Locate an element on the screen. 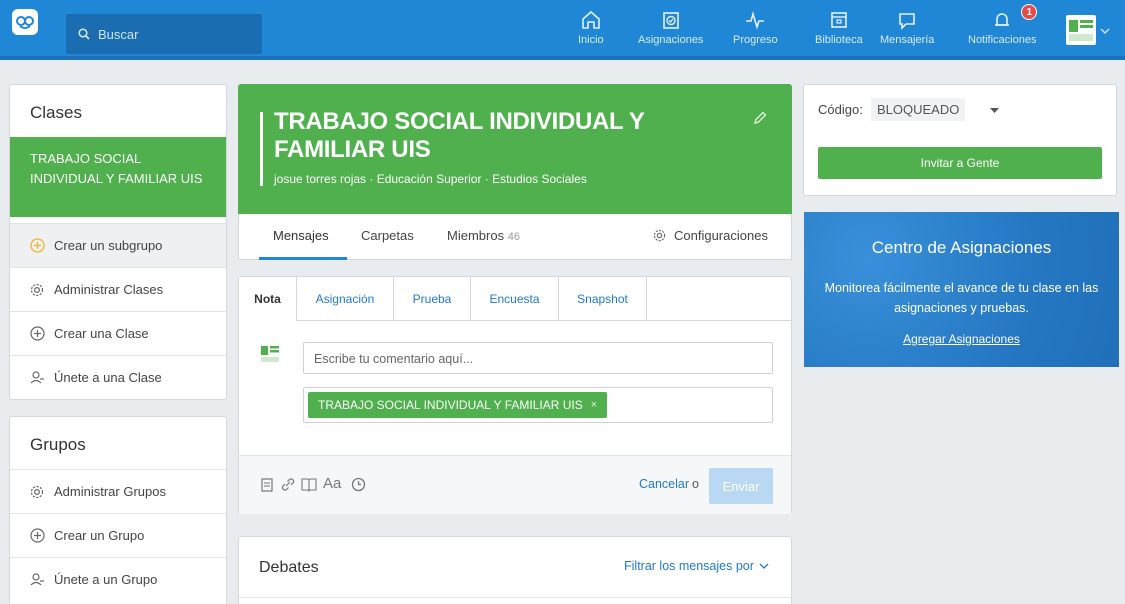 The image size is (1125, 604). side-item-label: Crear un subgrupo is located at coordinates (108, 245).